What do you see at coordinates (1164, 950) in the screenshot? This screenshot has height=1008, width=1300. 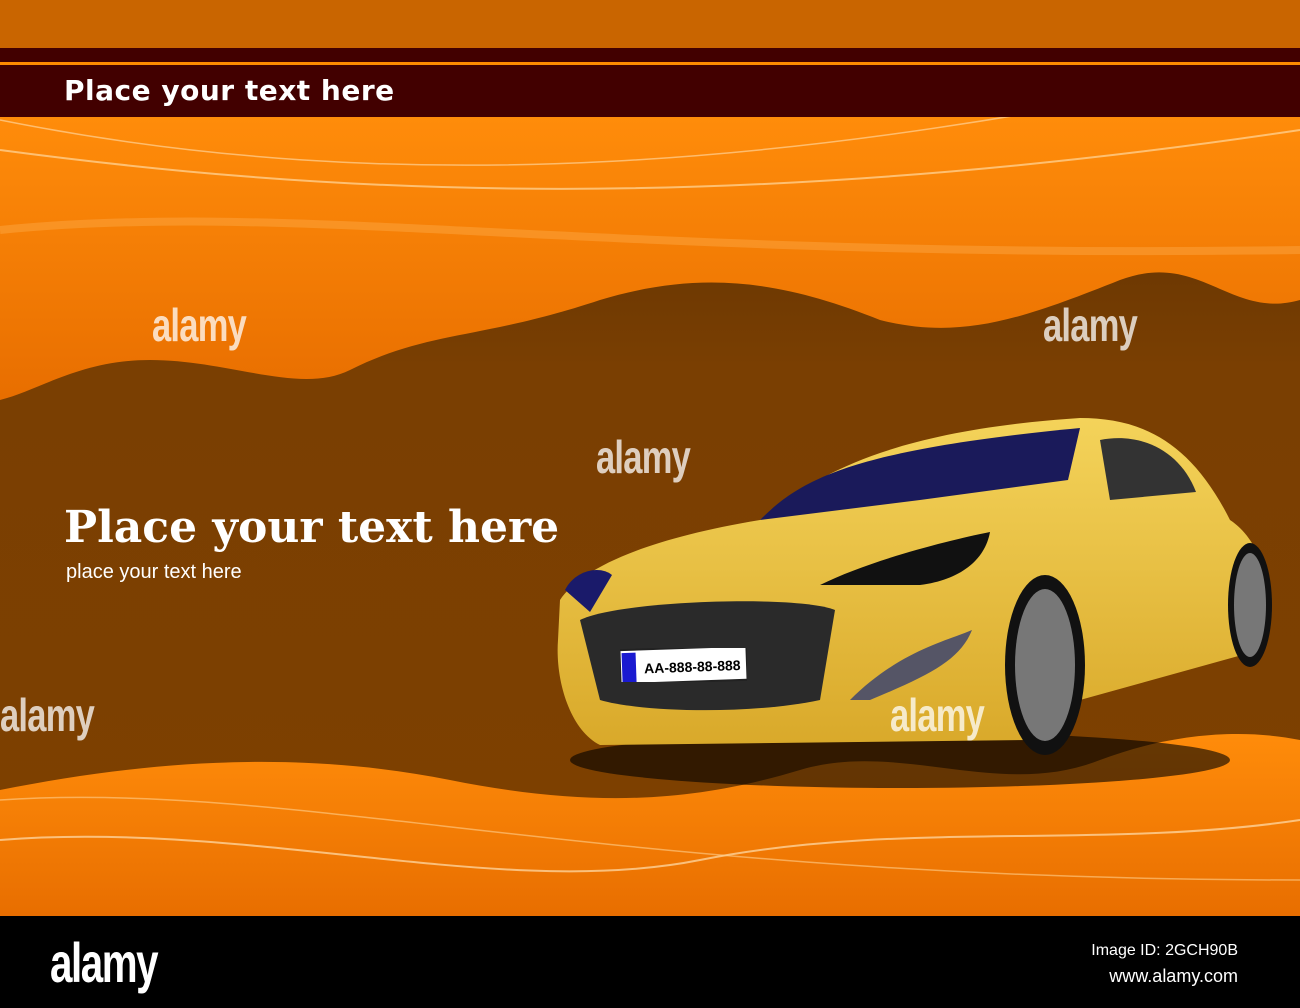 I see `image-id: Image ID: 2GCH90B` at bounding box center [1164, 950].